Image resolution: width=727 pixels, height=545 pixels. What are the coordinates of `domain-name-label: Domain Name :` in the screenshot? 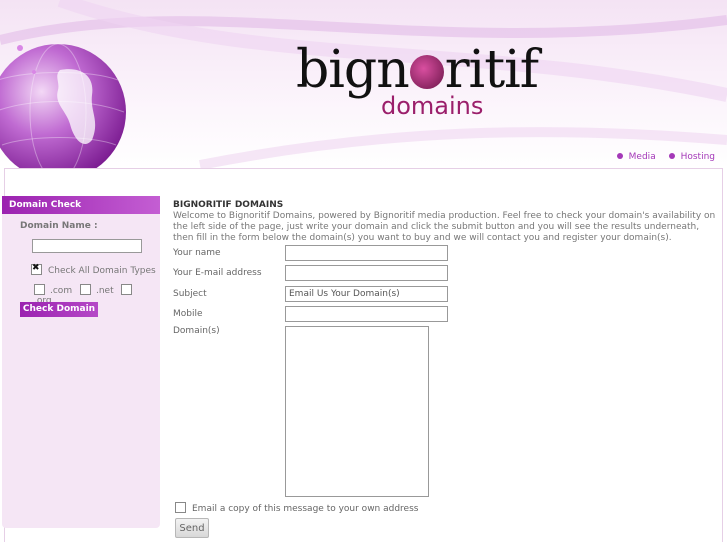 It's located at (59, 226).